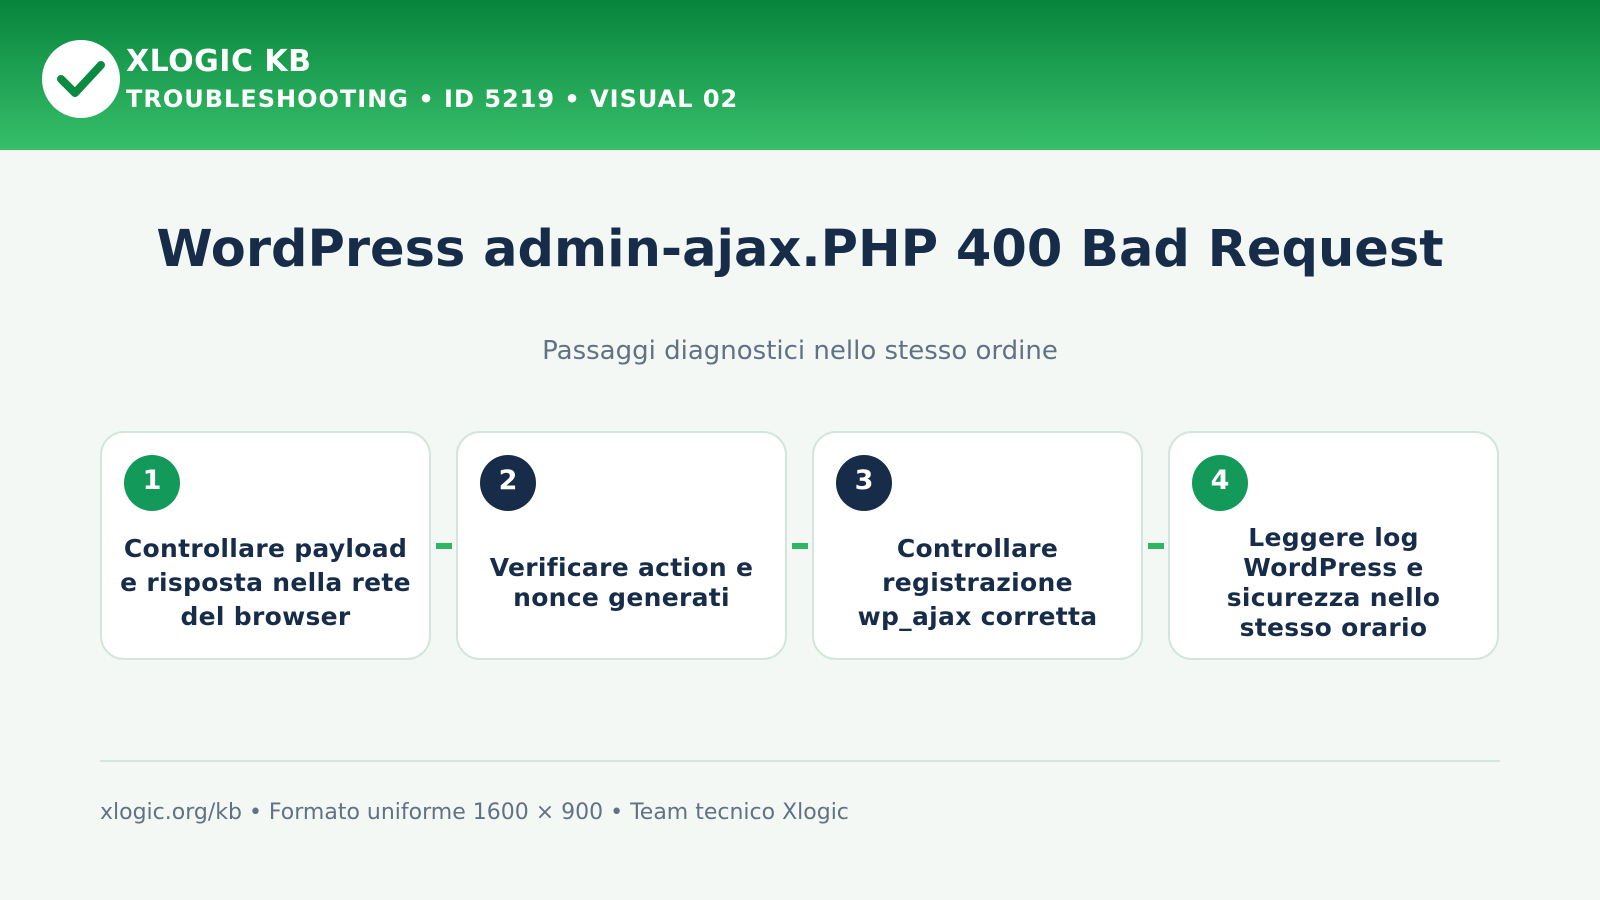 Image resolution: width=1600 pixels, height=900 pixels. Describe the element at coordinates (508, 483) in the screenshot. I see `step-number-badge: 2` at that location.